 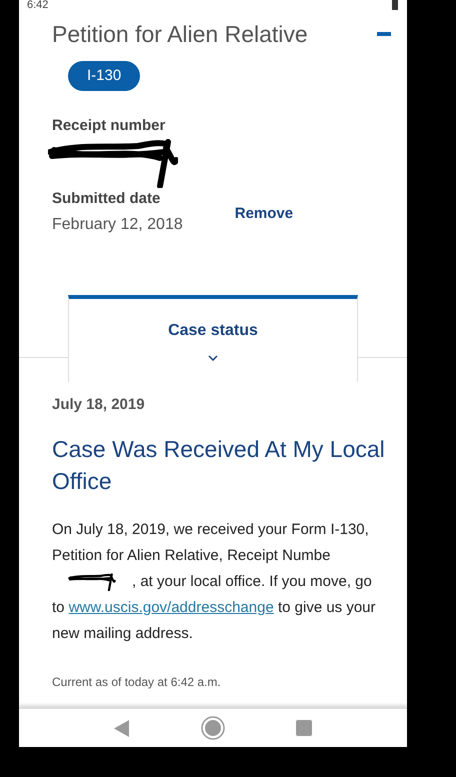 I want to click on back-icon, so click(x=122, y=728).